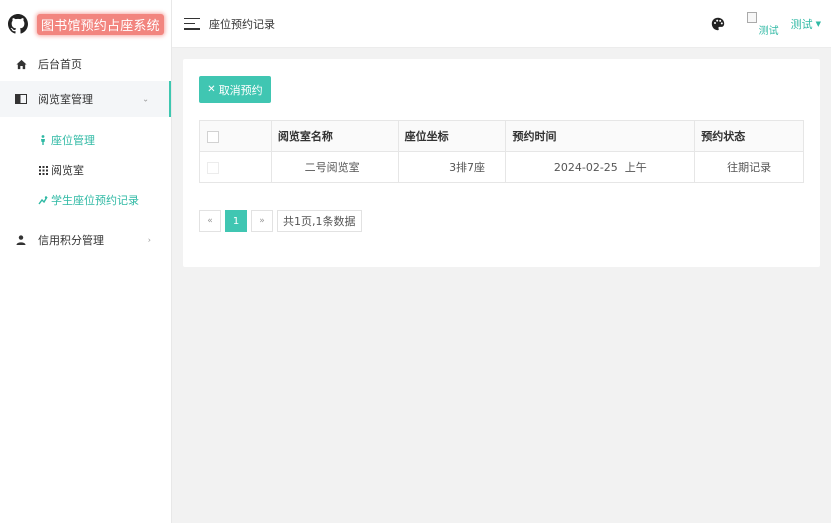 Image resolution: width=831 pixels, height=523 pixels. I want to click on cell-seat: 3排7座, so click(452, 167).